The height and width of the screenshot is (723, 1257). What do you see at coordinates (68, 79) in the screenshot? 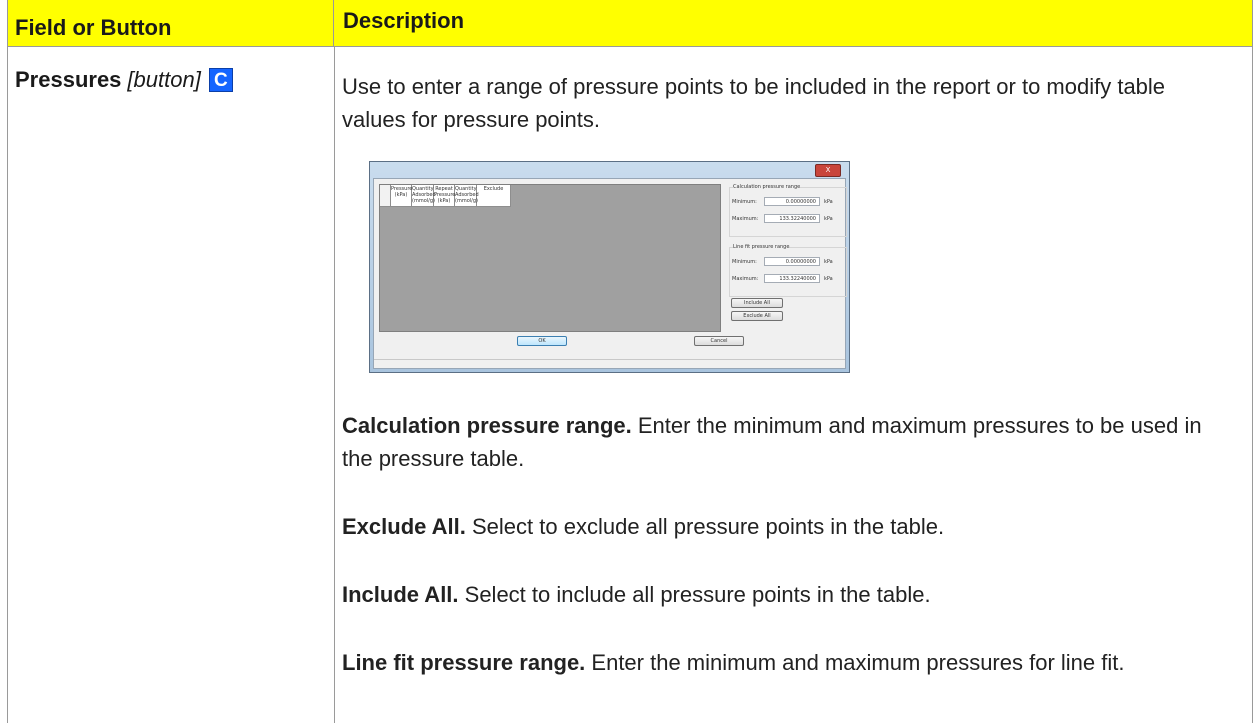
I see `field-name: Pressures` at bounding box center [68, 79].